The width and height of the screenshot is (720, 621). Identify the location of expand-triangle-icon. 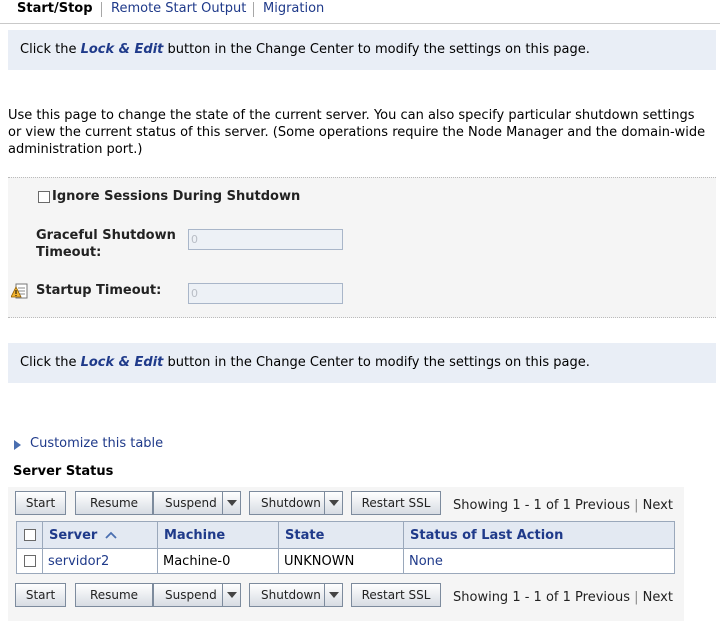
(17, 445).